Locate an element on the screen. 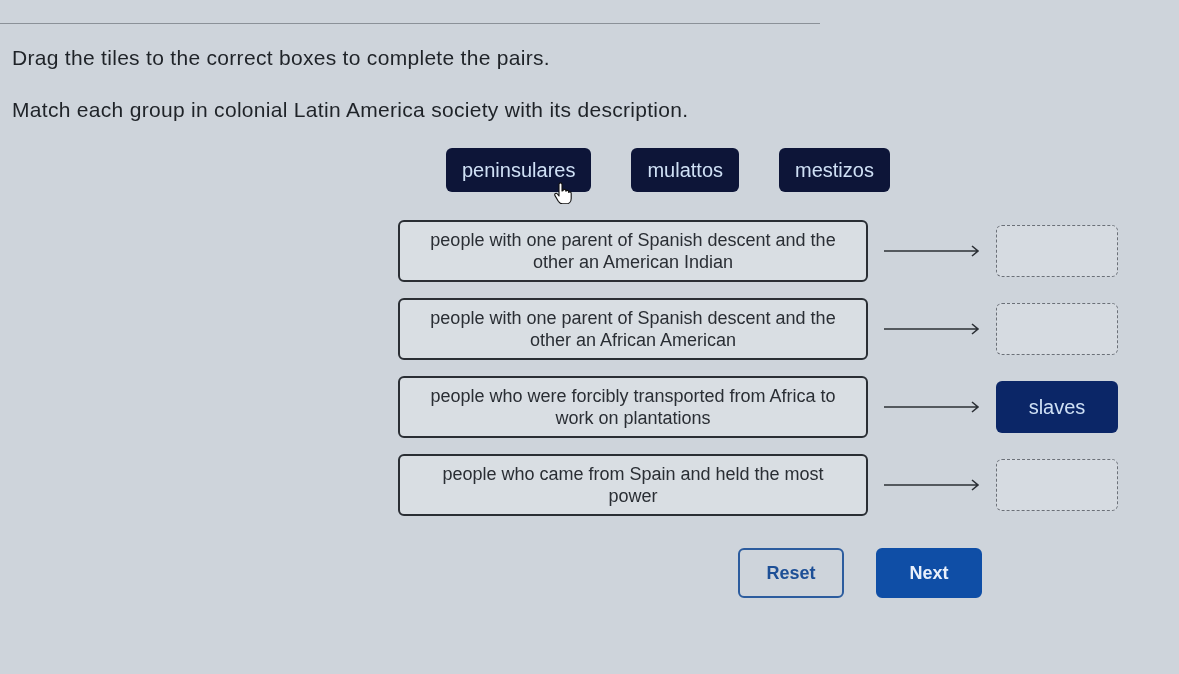  instruction-text: Match each group in colonial Latin America society with its description. is located at coordinates (351, 110).